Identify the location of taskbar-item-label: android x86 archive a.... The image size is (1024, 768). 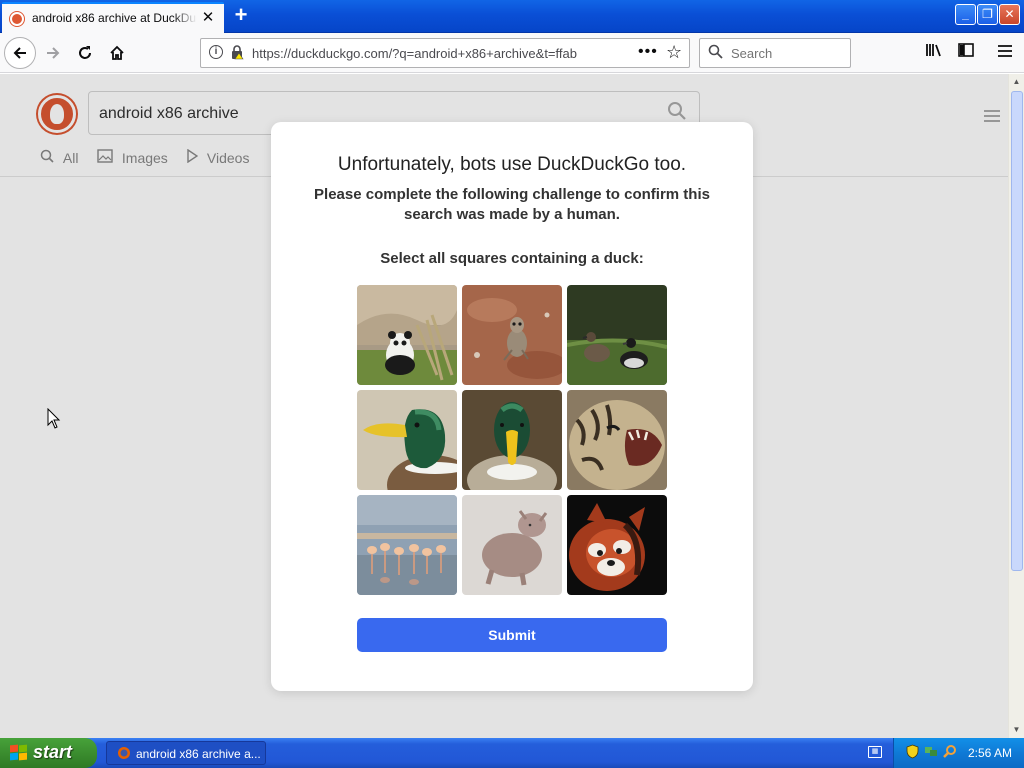
(198, 754).